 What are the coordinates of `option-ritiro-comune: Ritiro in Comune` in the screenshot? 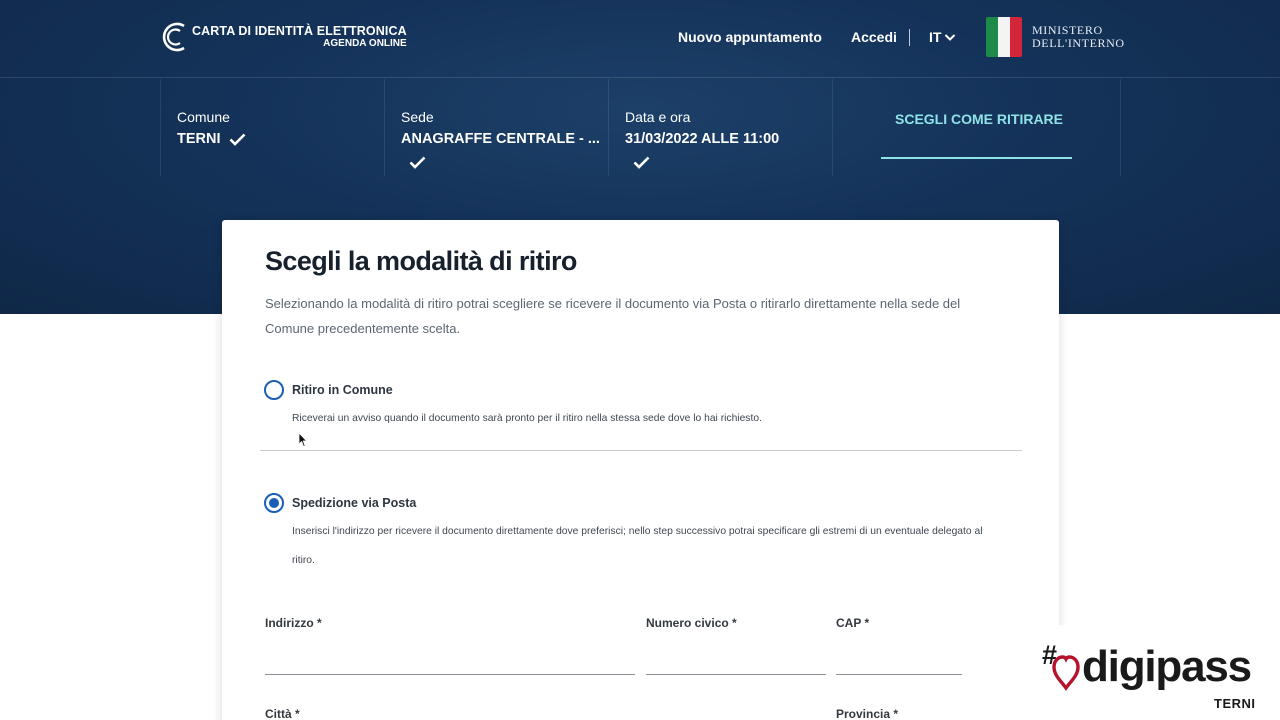 It's located at (328, 390).